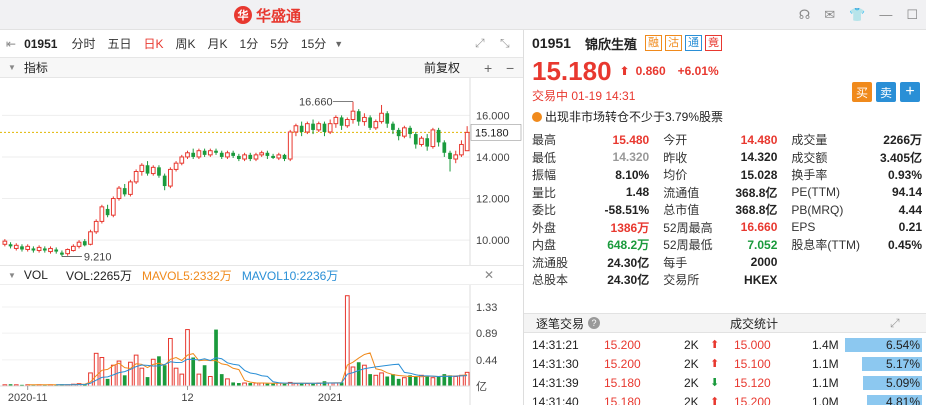 This screenshot has width=926, height=405. I want to click on tab-period-3: 周K, so click(185, 43).